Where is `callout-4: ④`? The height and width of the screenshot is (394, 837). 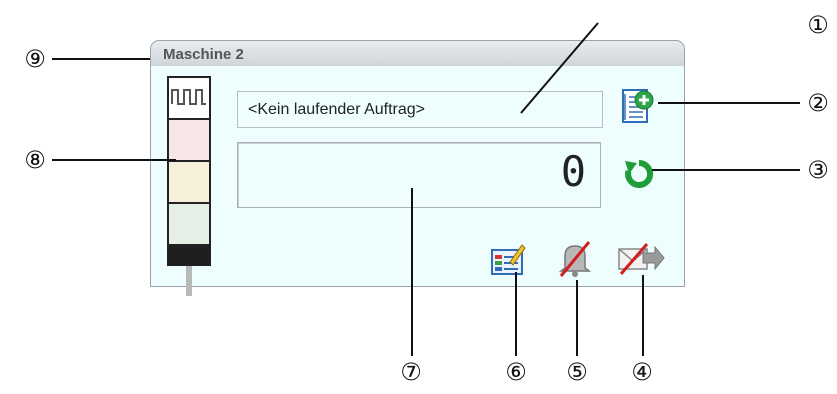 callout-4: ④ is located at coordinates (642, 372).